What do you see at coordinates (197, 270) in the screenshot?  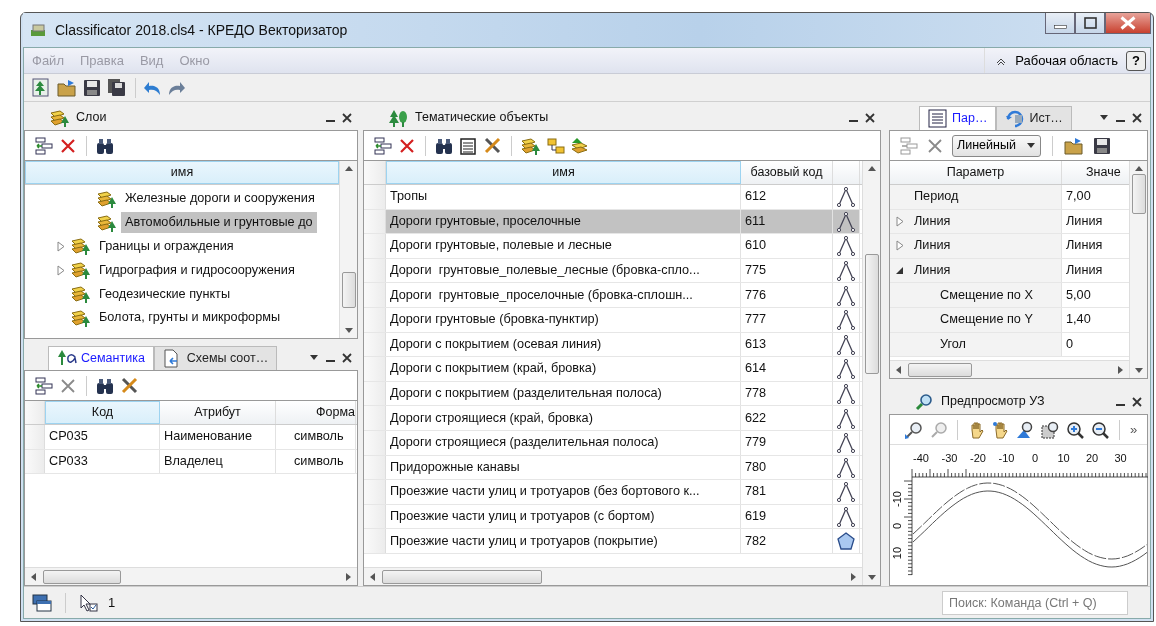 I see `tree-item: Гидрография и гидросооружения` at bounding box center [197, 270].